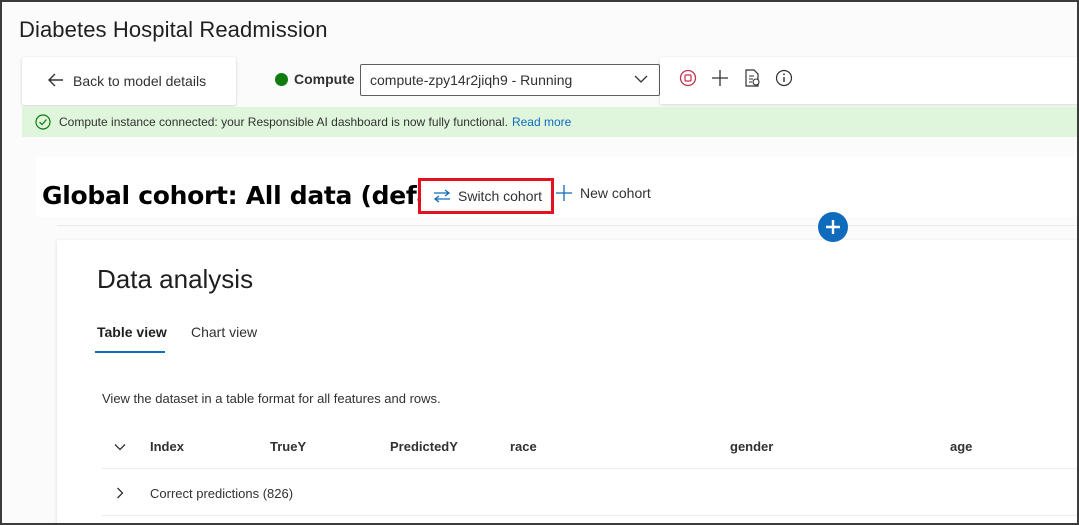 Image resolution: width=1079 pixels, height=525 pixels. Describe the element at coordinates (221, 493) in the screenshot. I see `group-row-correct-predictions: Correct predictions (826)` at that location.